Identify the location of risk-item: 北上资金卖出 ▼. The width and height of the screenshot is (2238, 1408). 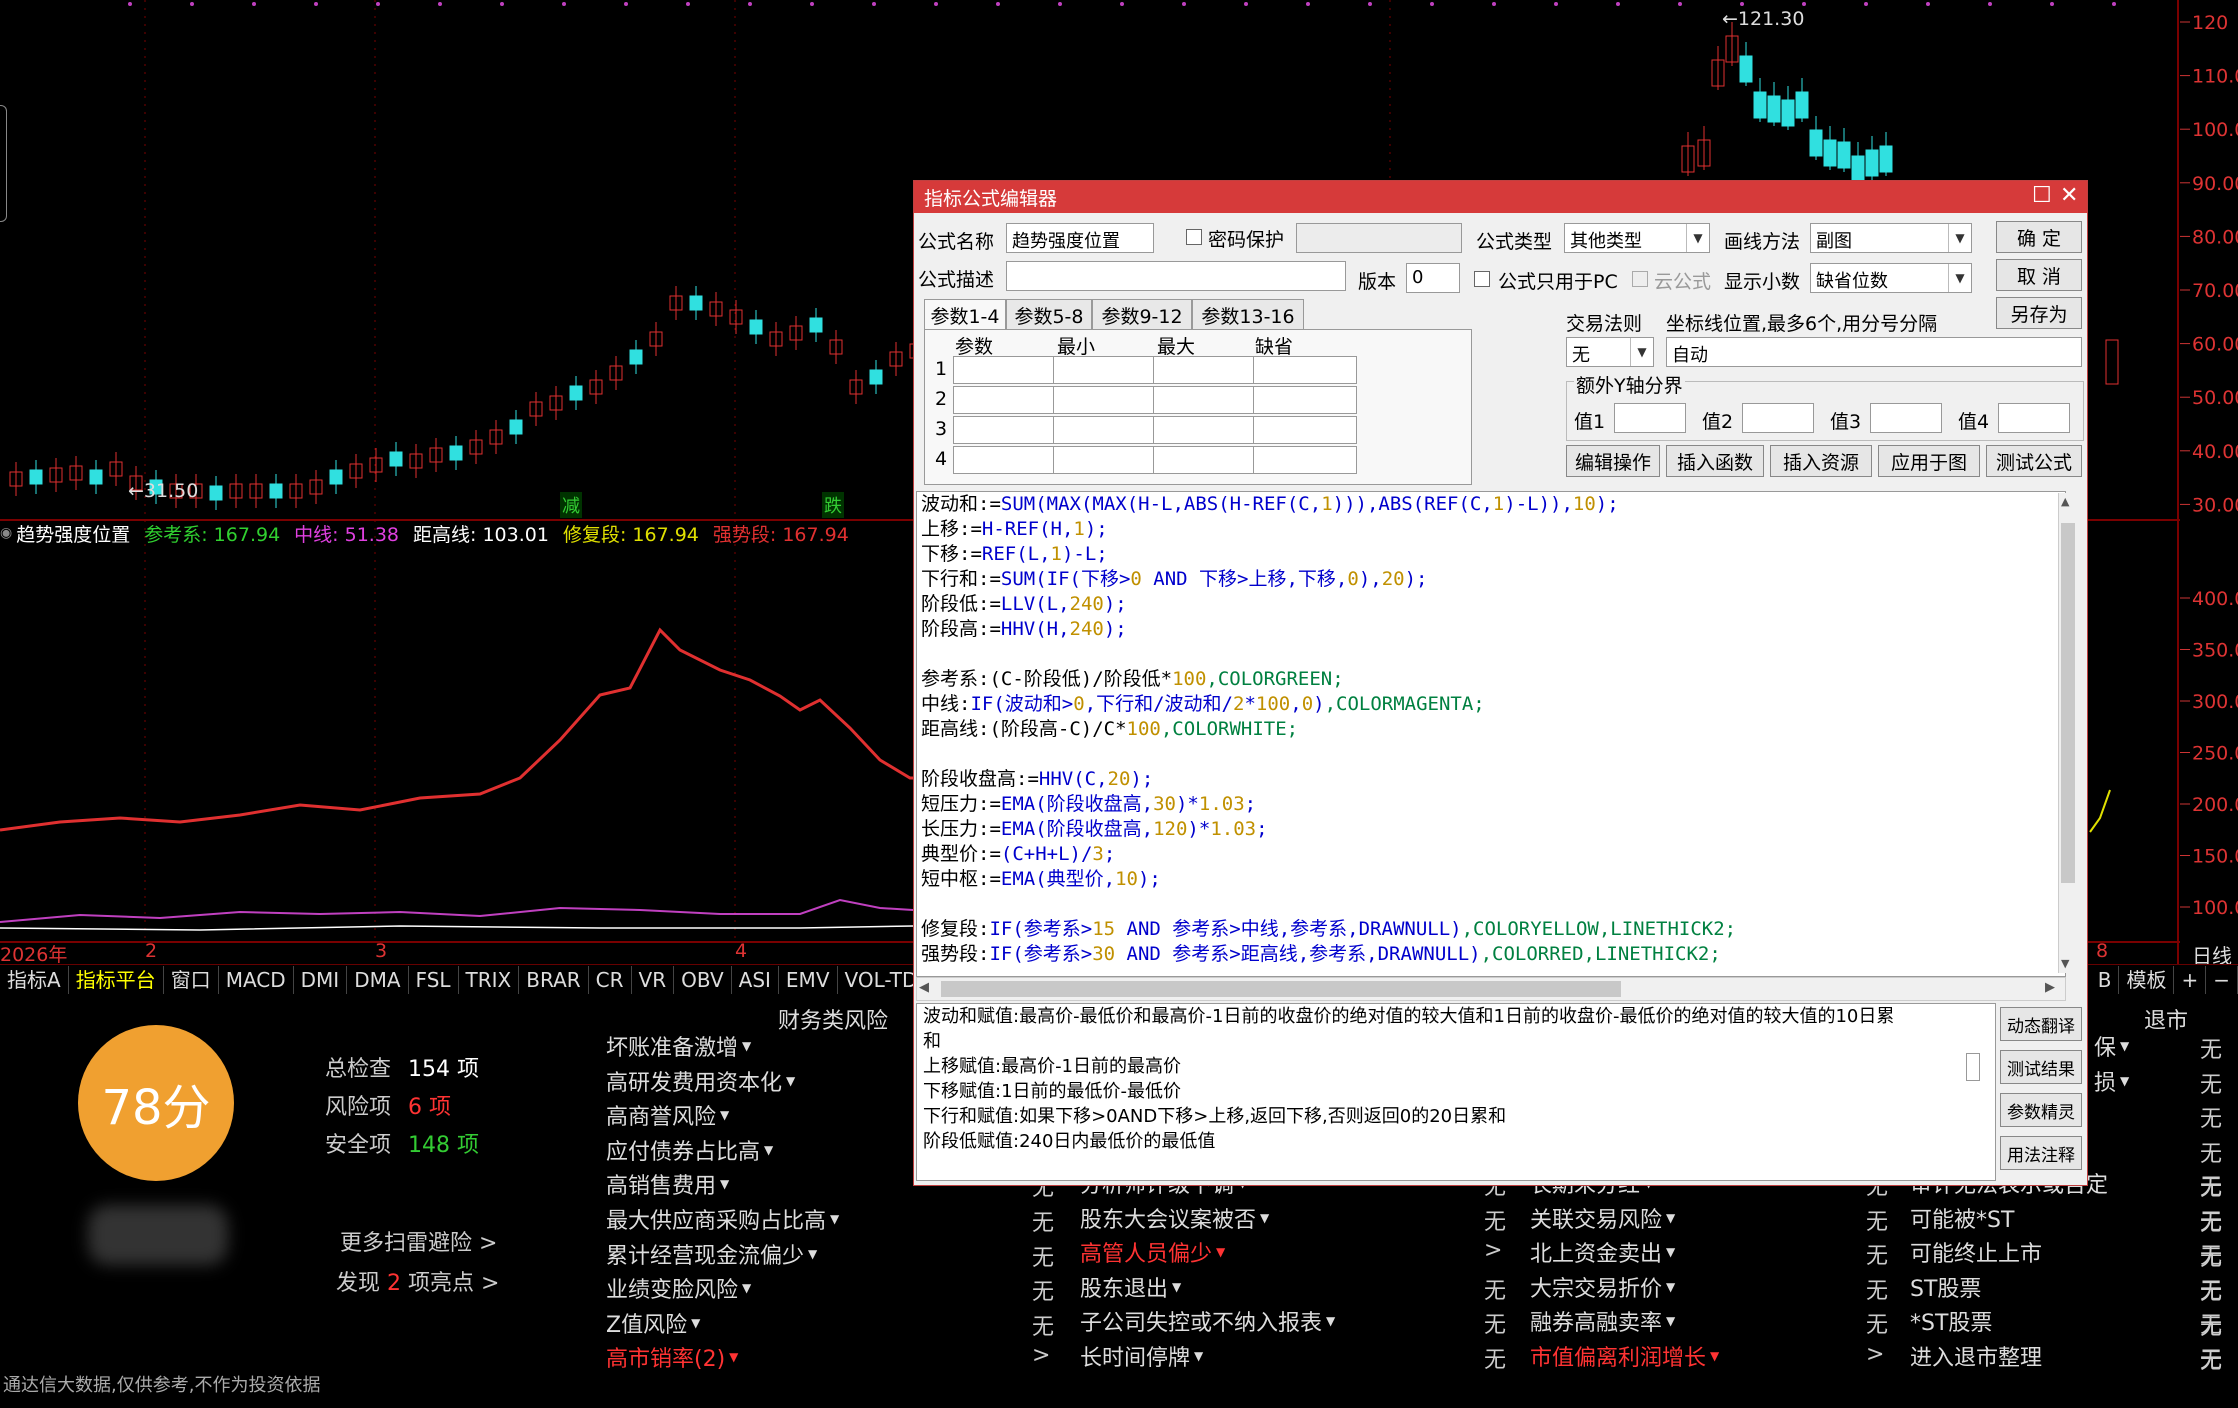
(1602, 1252).